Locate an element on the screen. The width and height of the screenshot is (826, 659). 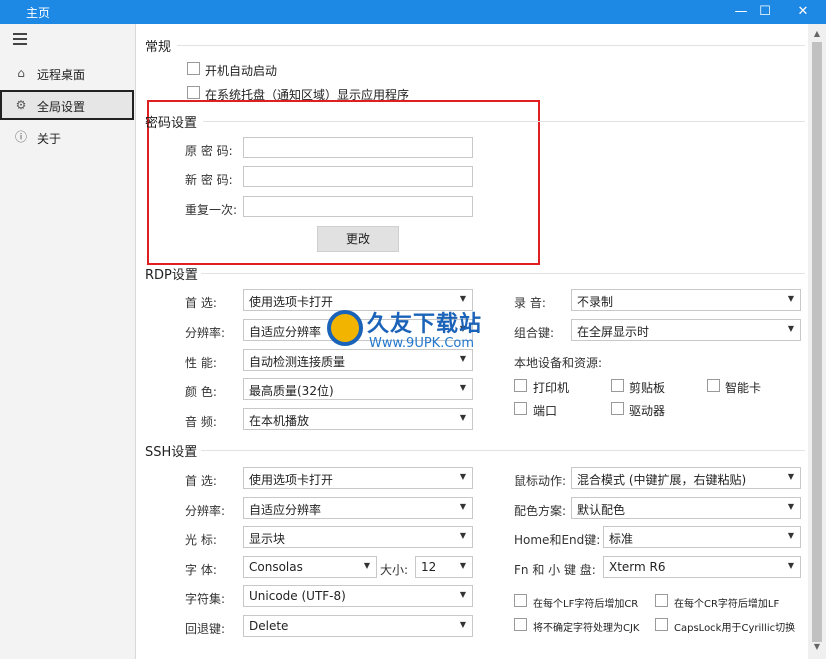
sidebar-item-label: 远程桌面 is located at coordinates (61, 75).